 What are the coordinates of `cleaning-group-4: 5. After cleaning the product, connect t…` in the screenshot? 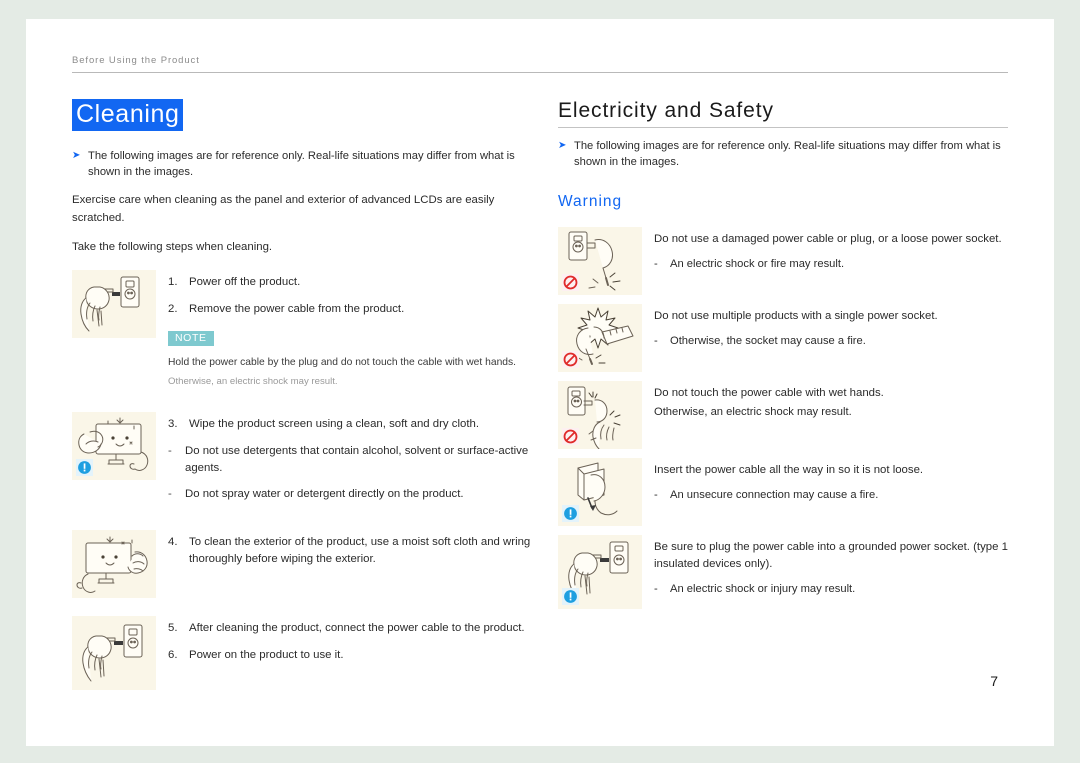 It's located at (304, 653).